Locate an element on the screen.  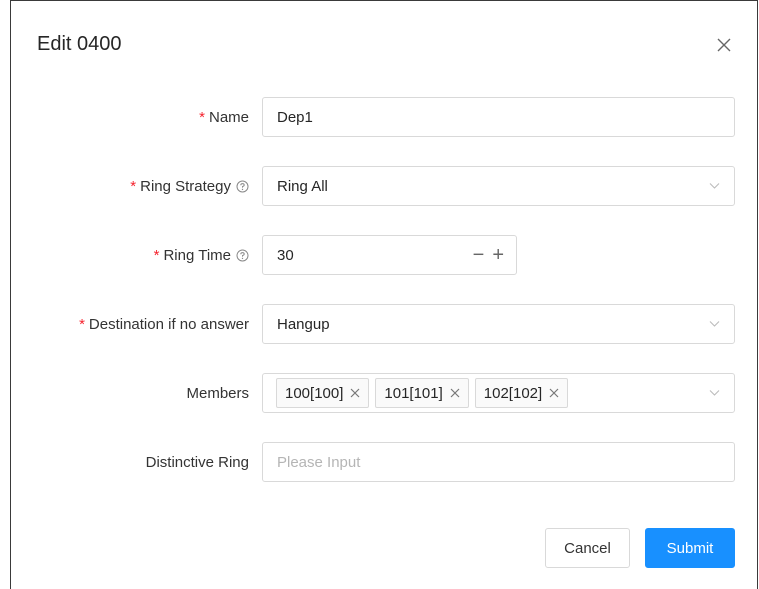
name-label: * Name is located at coordinates (224, 117).